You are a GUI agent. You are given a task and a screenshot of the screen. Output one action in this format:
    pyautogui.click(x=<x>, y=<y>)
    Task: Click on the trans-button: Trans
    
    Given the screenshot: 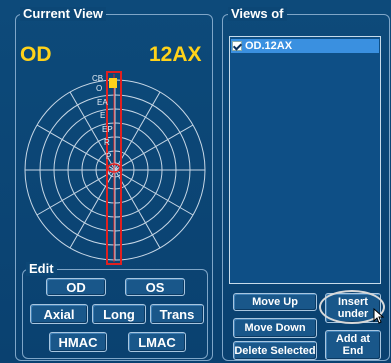 What is the action you would take?
    pyautogui.click(x=177, y=314)
    